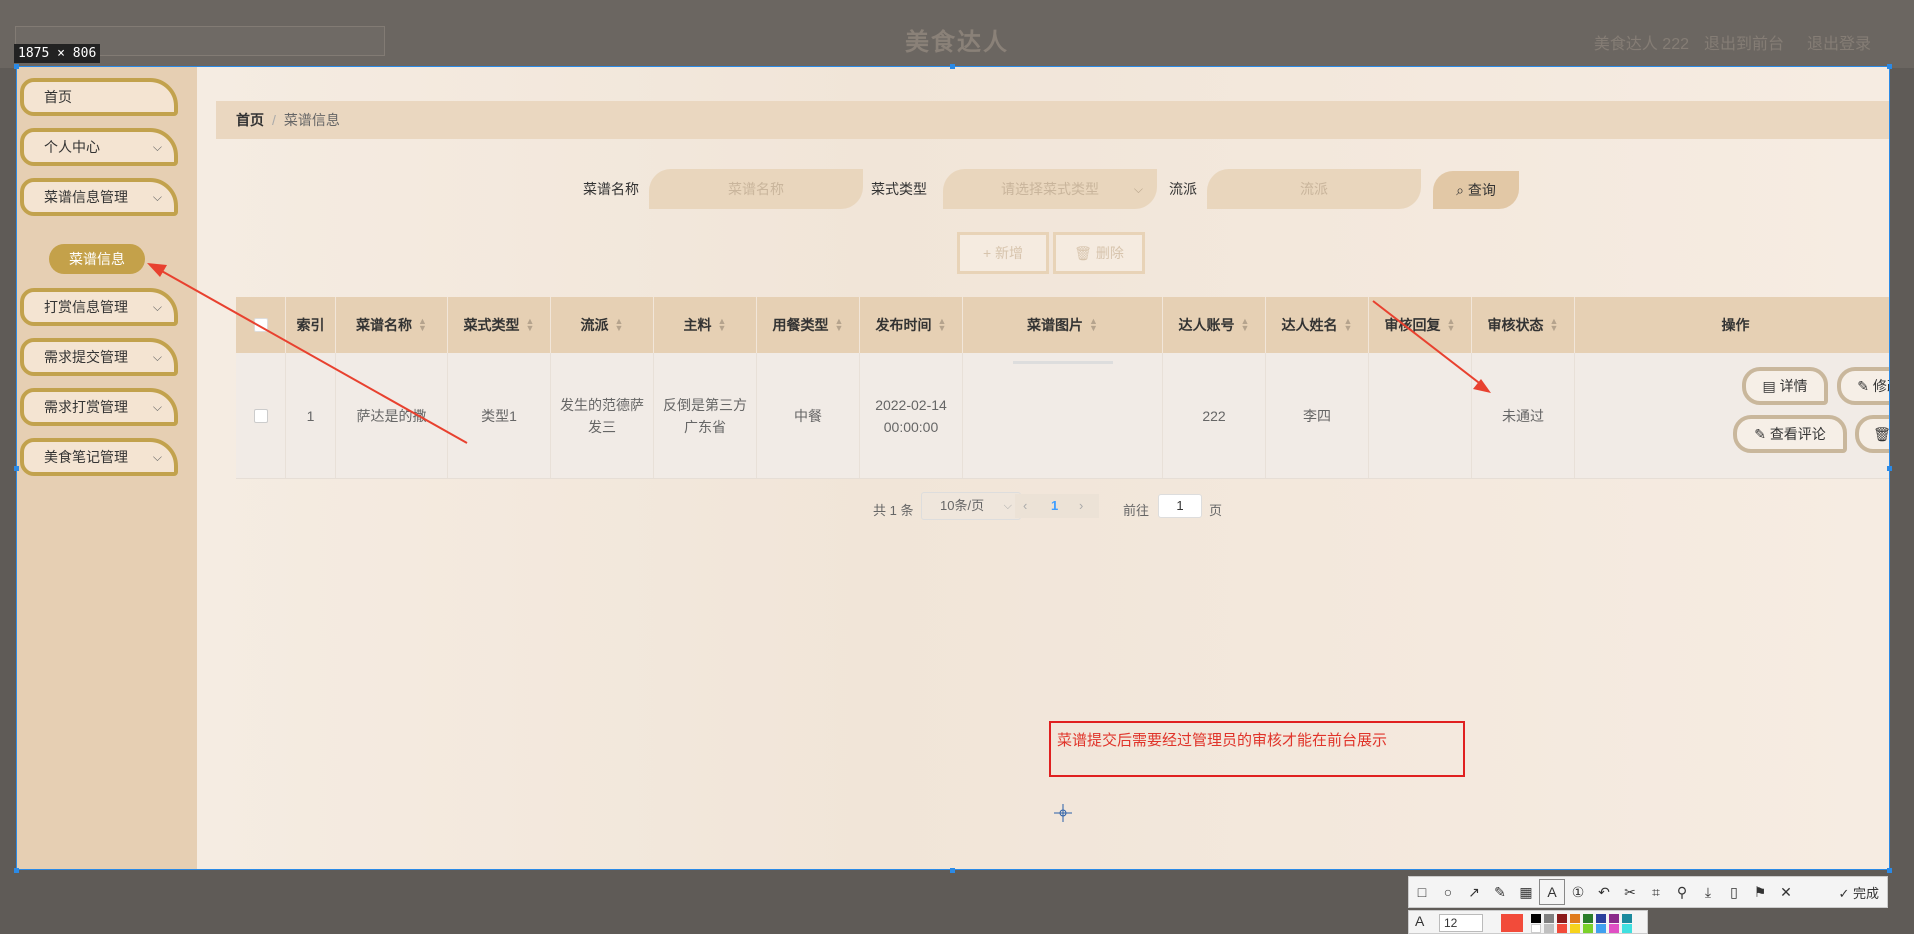 The width and height of the screenshot is (1914, 934). I want to click on pin-icon: ⚲, so click(1682, 892).